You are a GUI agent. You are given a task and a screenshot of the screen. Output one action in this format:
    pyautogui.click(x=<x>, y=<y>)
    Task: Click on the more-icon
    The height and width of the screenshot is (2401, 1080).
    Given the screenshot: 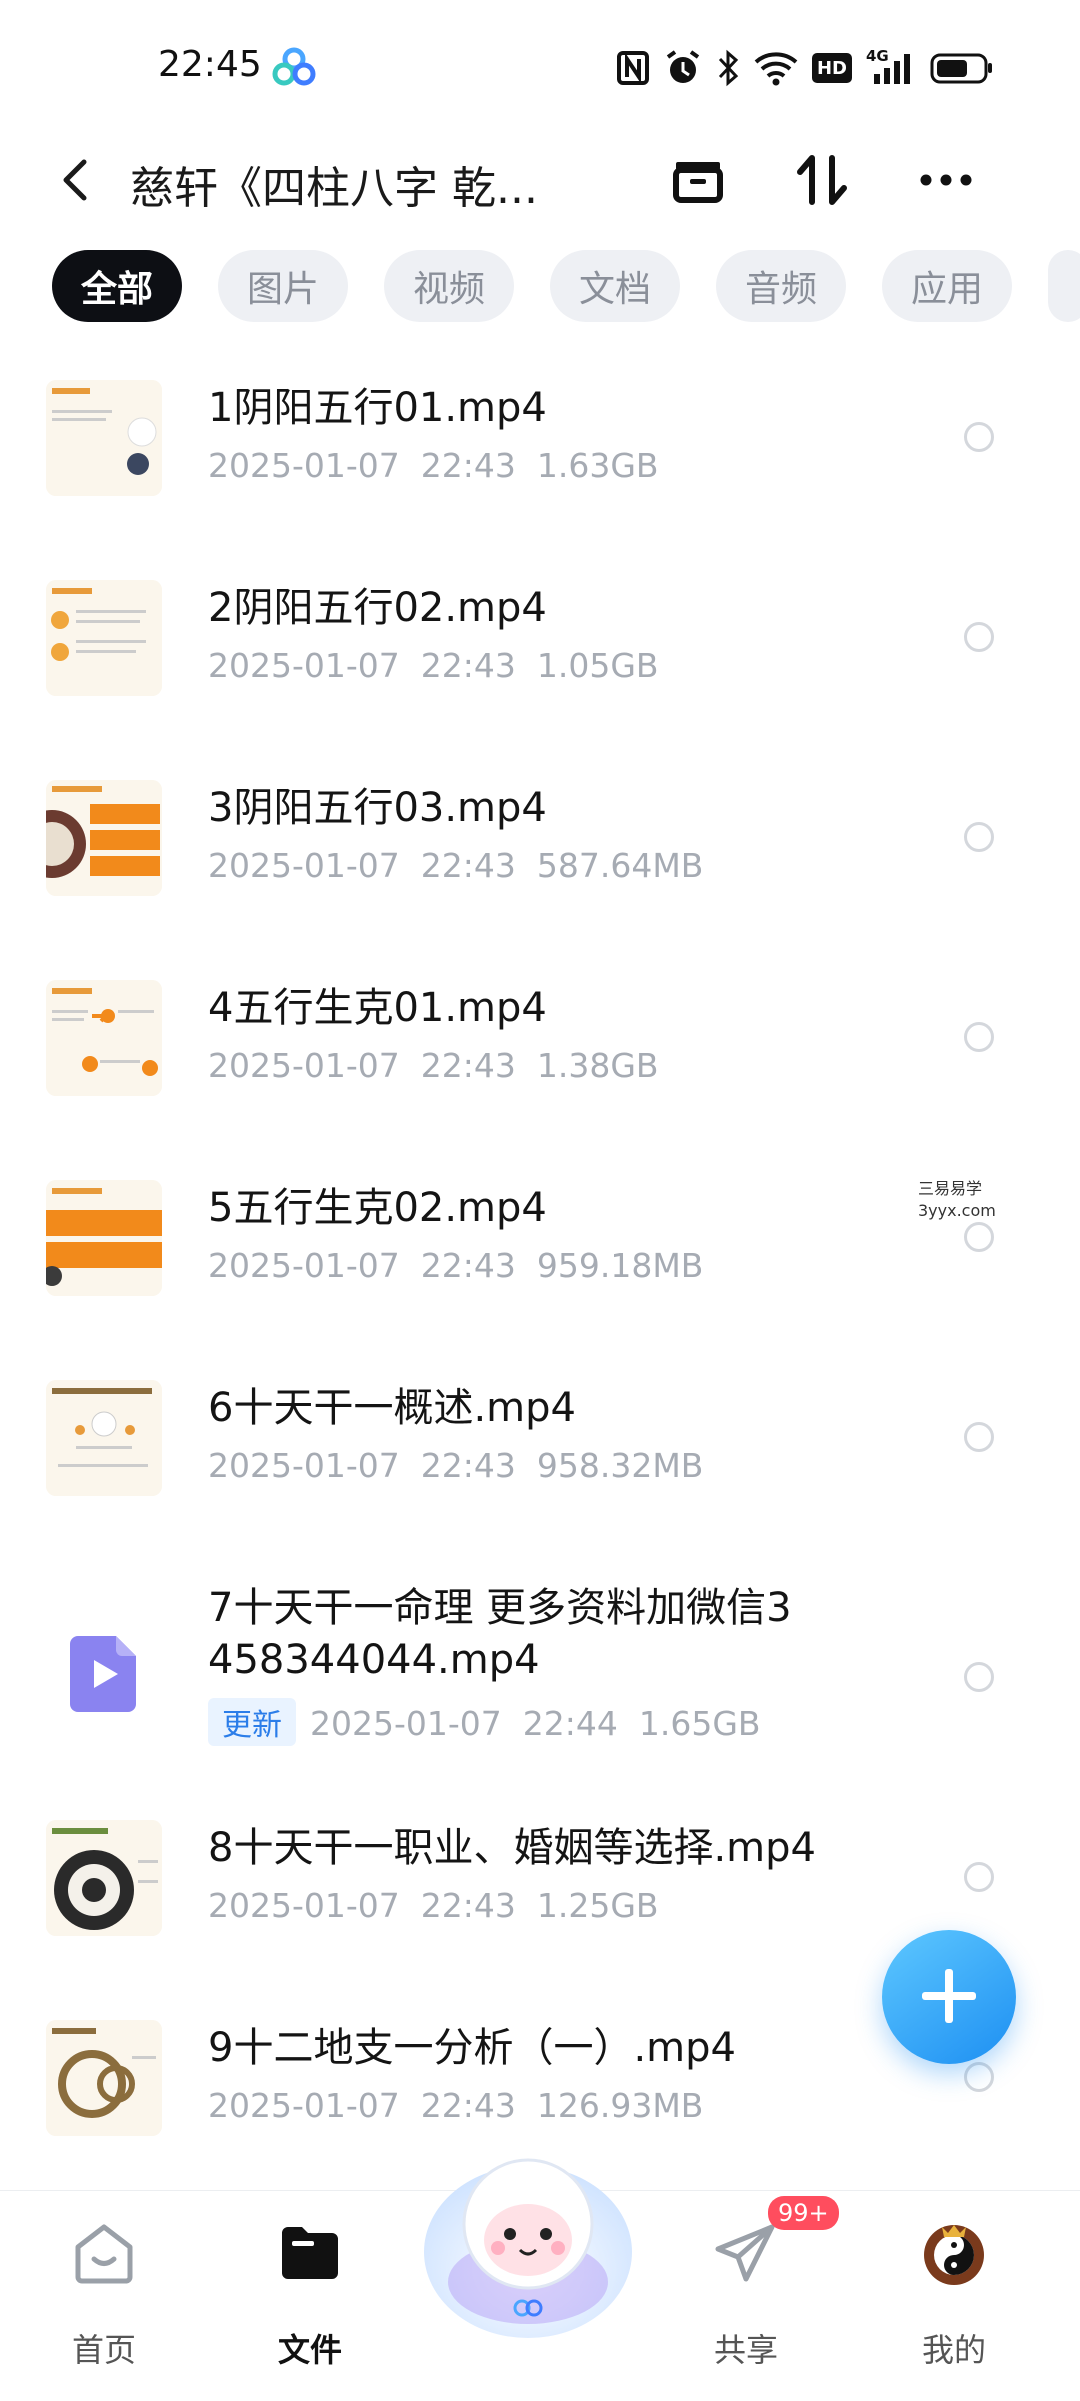 What is the action you would take?
    pyautogui.click(x=946, y=180)
    